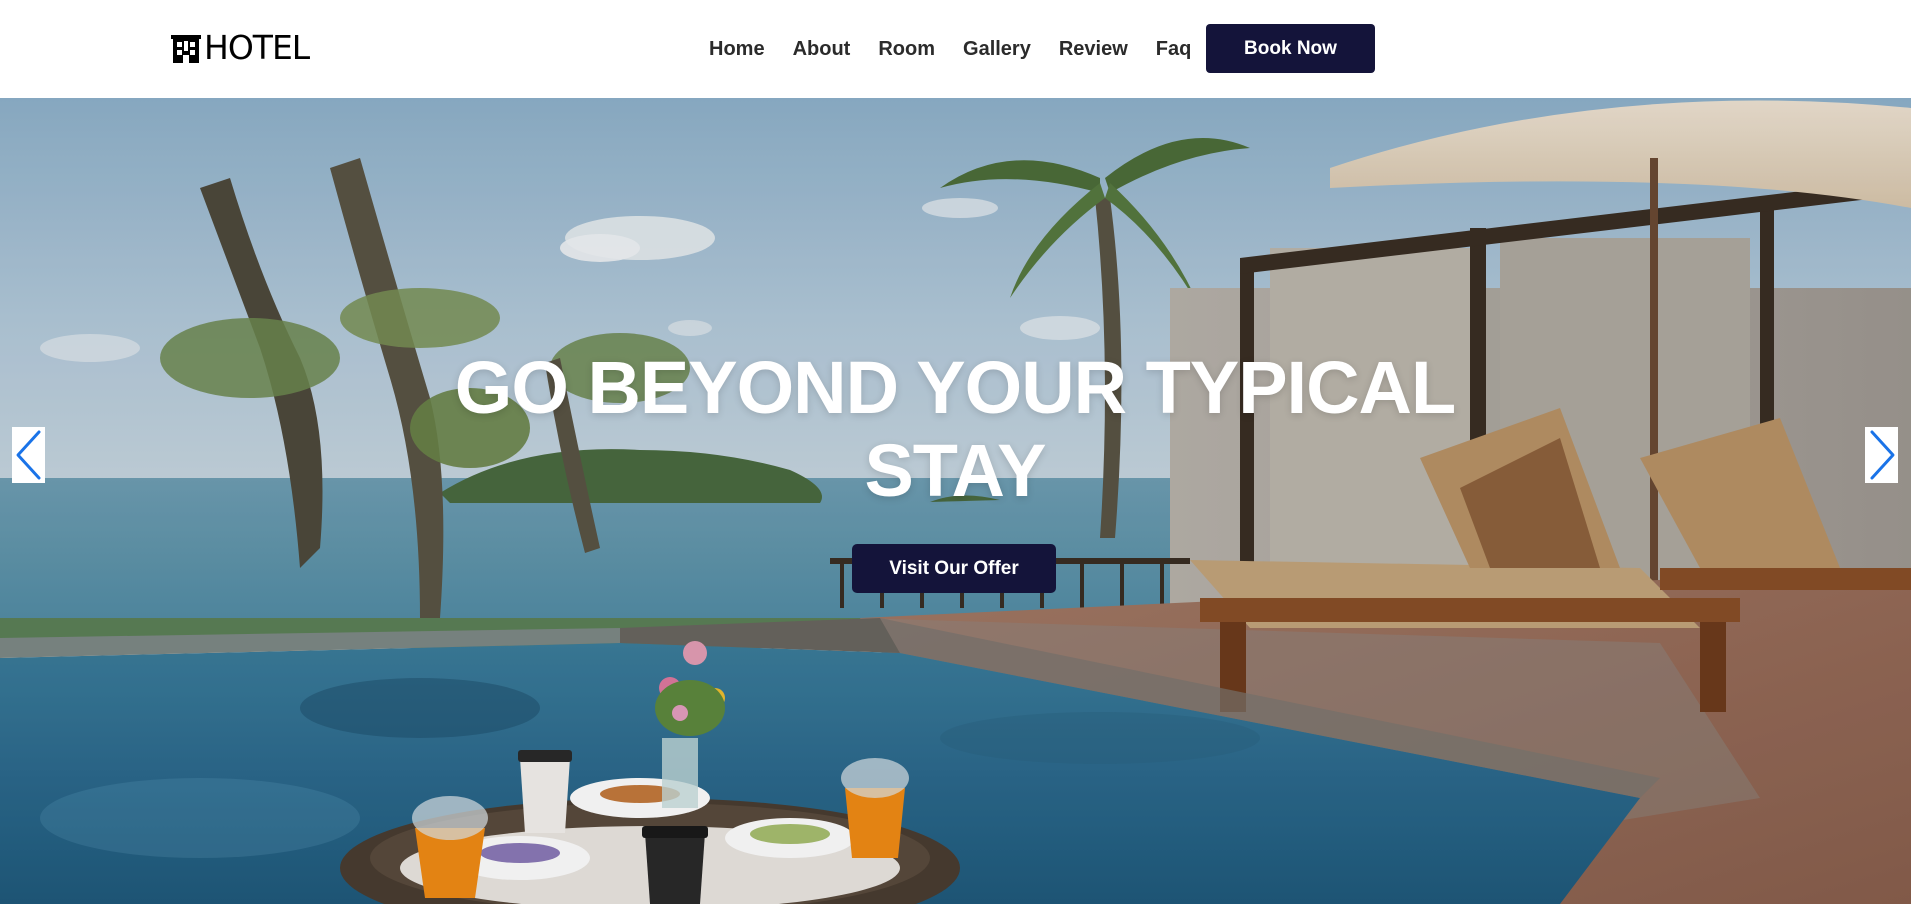 This screenshot has width=1911, height=904. Describe the element at coordinates (997, 49) in the screenshot. I see `nav-item-gallery: Gallery` at that location.